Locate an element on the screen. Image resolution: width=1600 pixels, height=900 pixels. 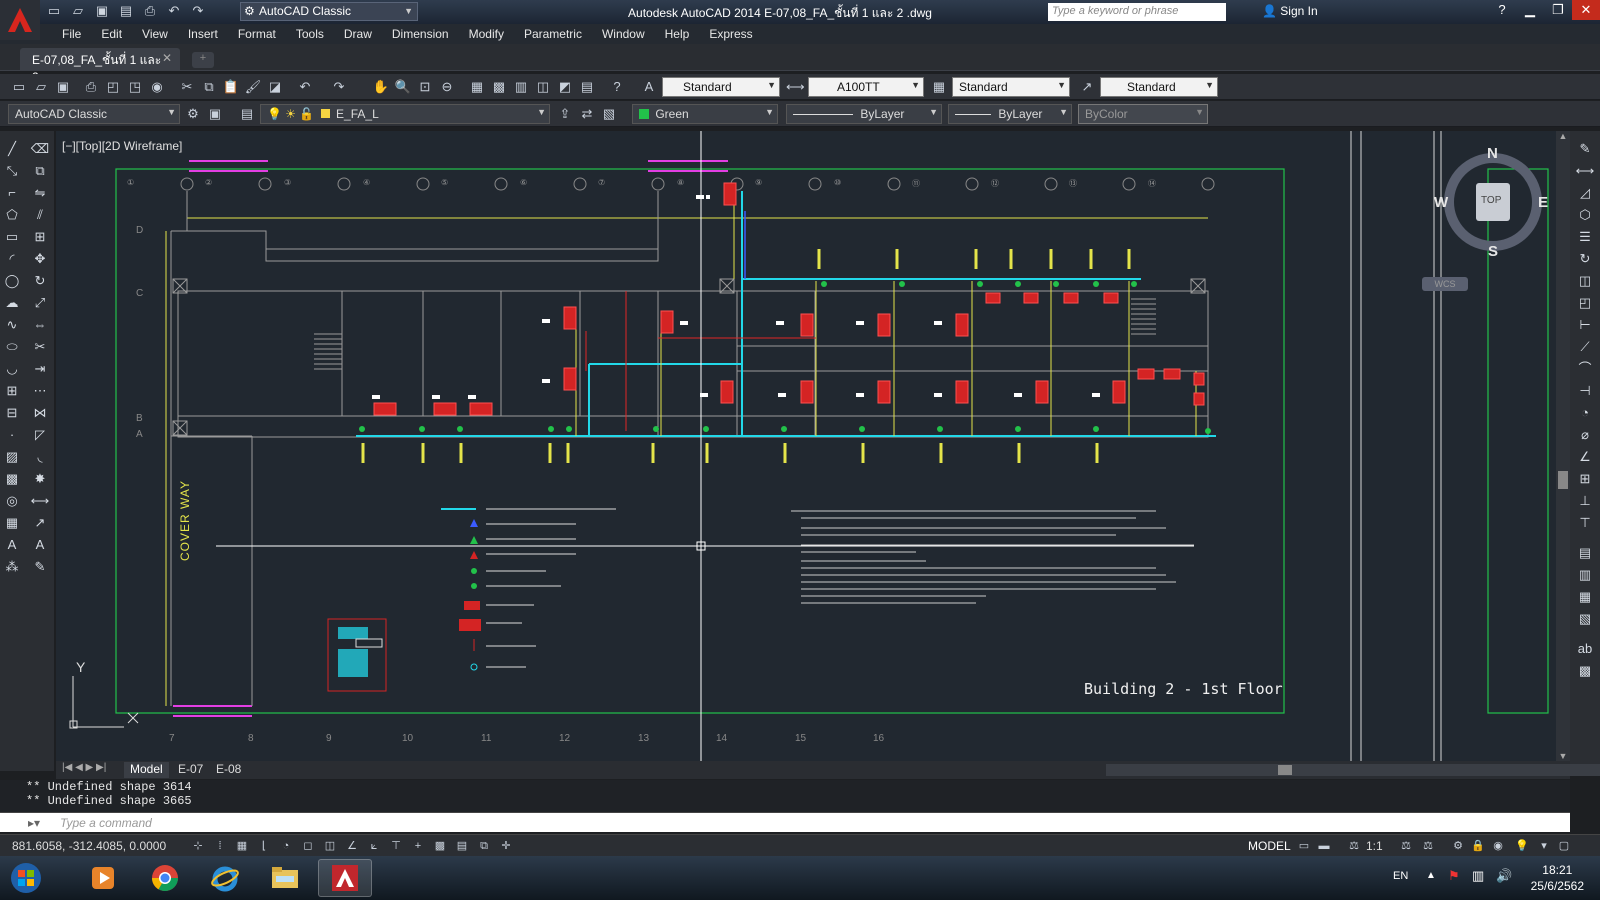
arc-icon: ◜ is located at coordinates (12, 259).